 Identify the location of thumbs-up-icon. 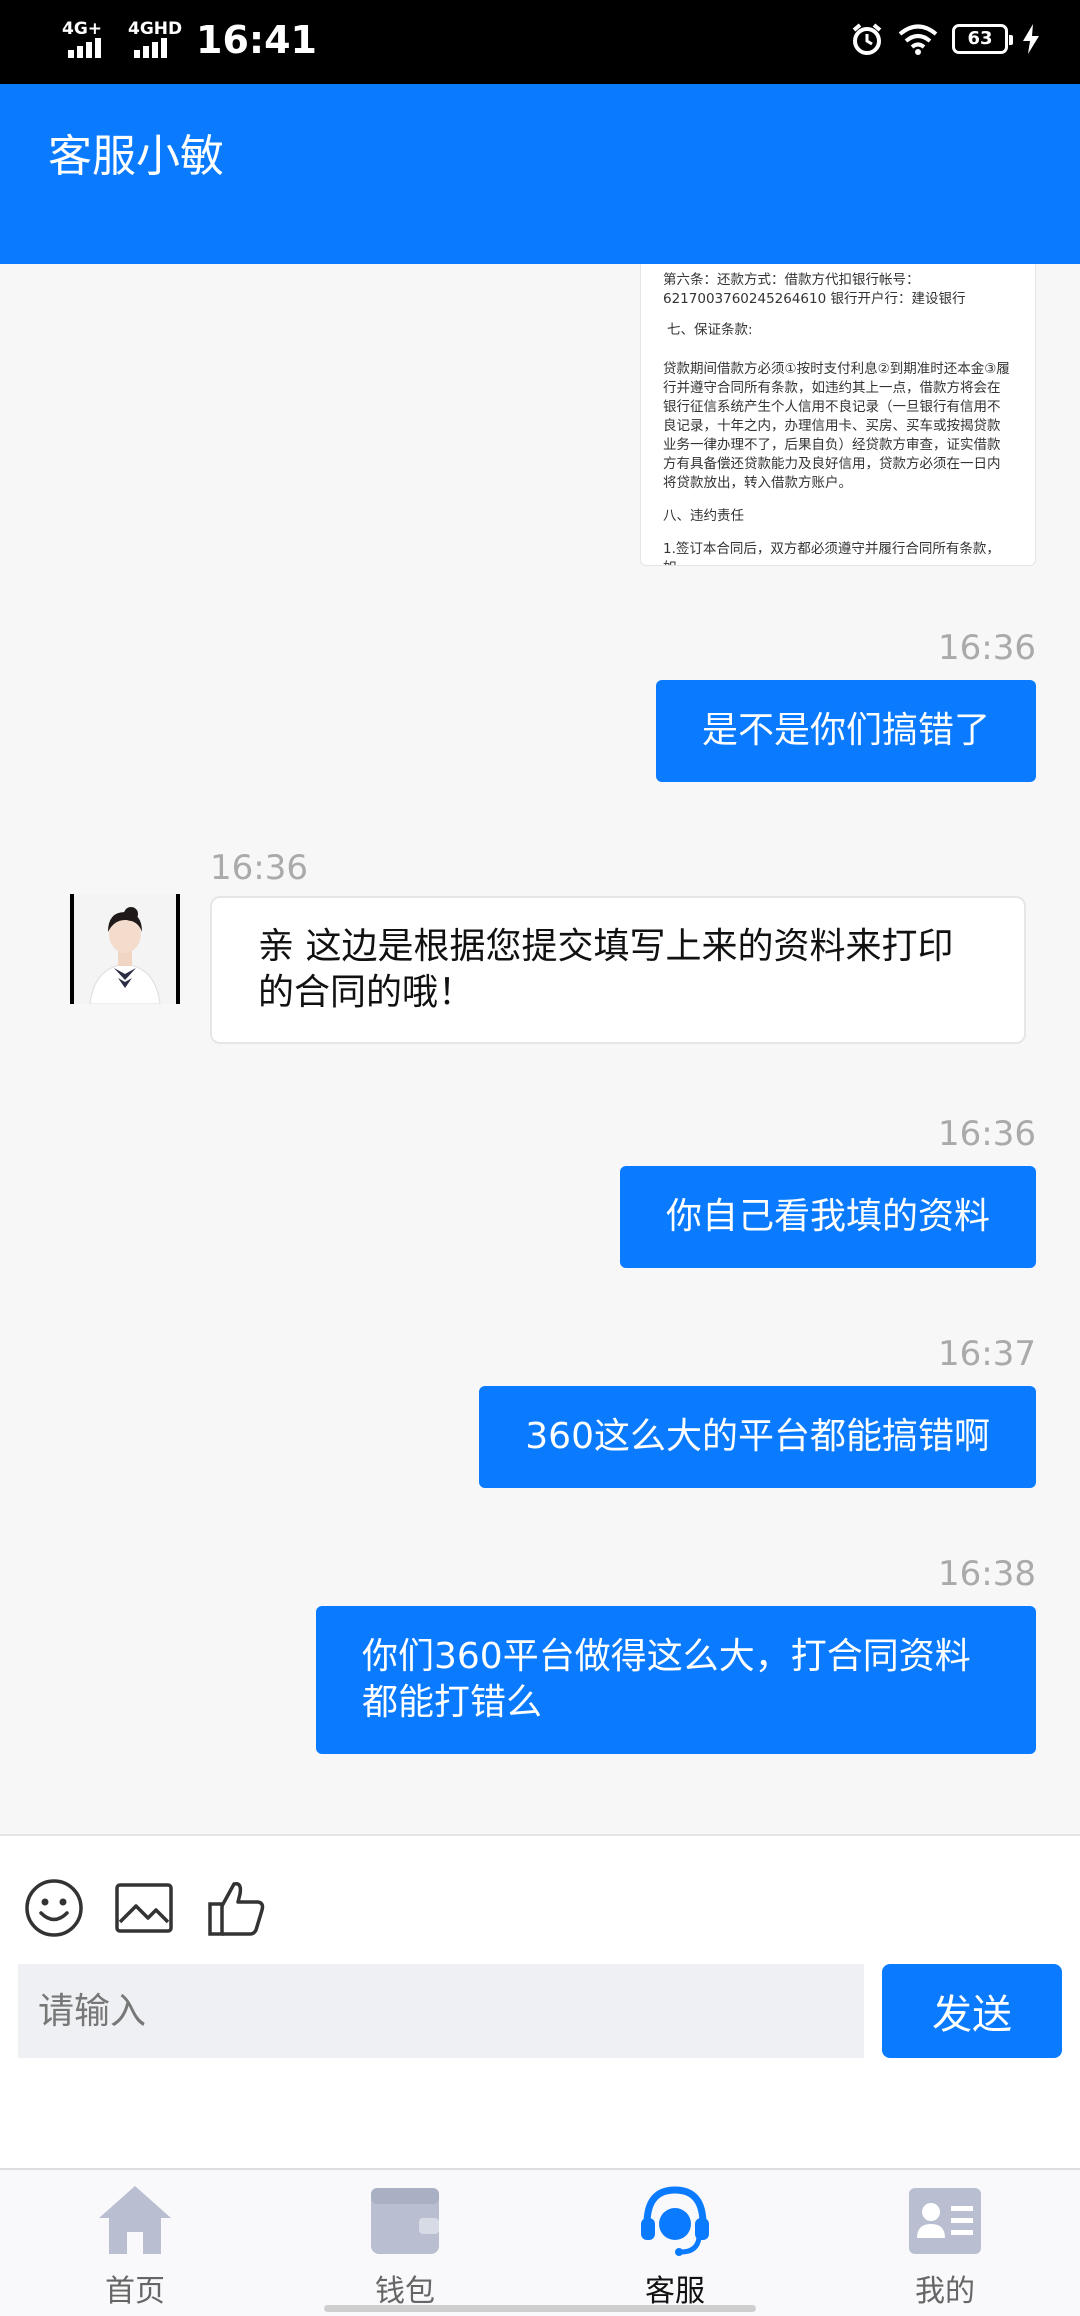
(236, 1908).